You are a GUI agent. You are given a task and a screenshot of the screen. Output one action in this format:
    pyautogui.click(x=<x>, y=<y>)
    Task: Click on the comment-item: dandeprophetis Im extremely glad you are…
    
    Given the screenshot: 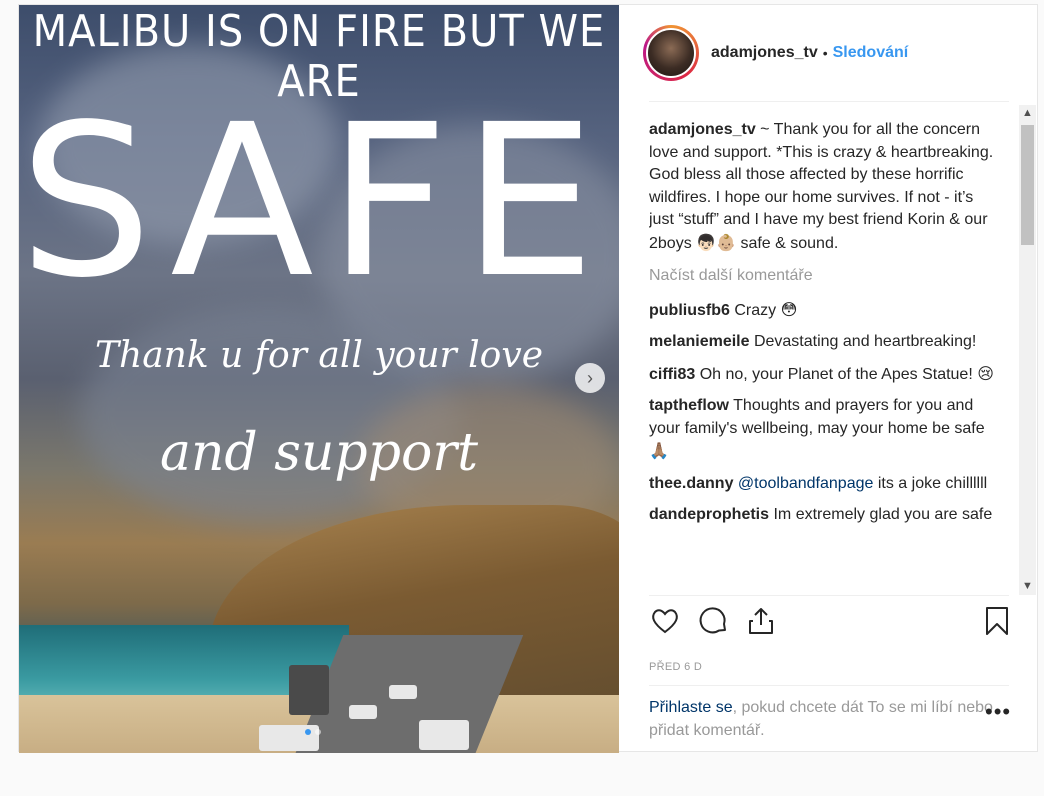 What is the action you would take?
    pyautogui.click(x=824, y=515)
    